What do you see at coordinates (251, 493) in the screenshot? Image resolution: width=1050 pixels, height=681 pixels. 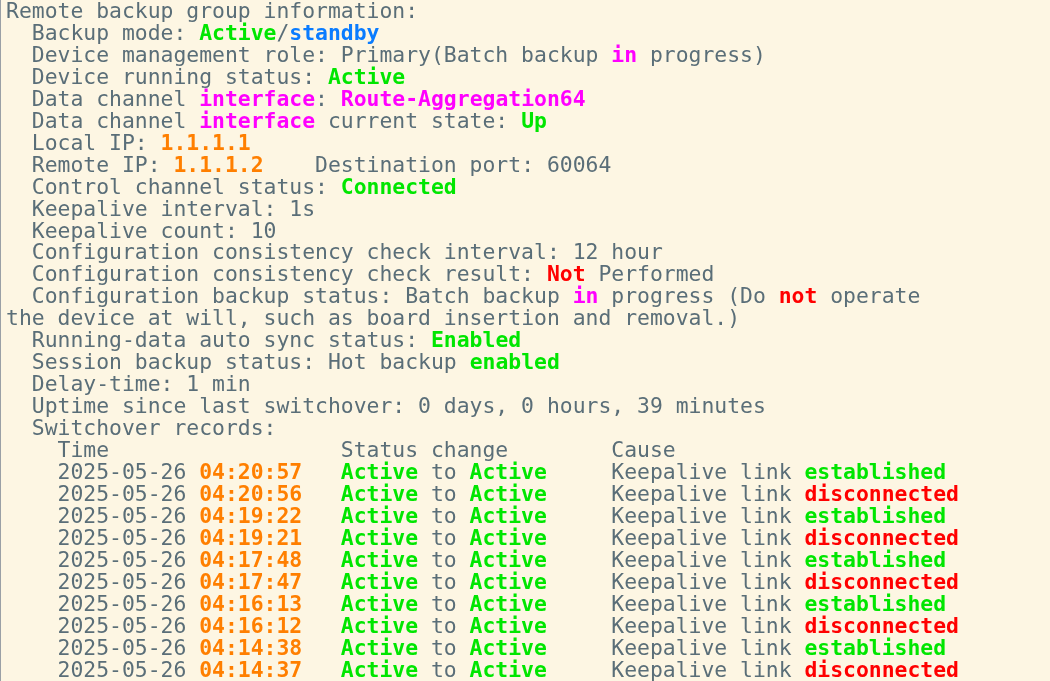 I see `record-time: 04:20:56` at bounding box center [251, 493].